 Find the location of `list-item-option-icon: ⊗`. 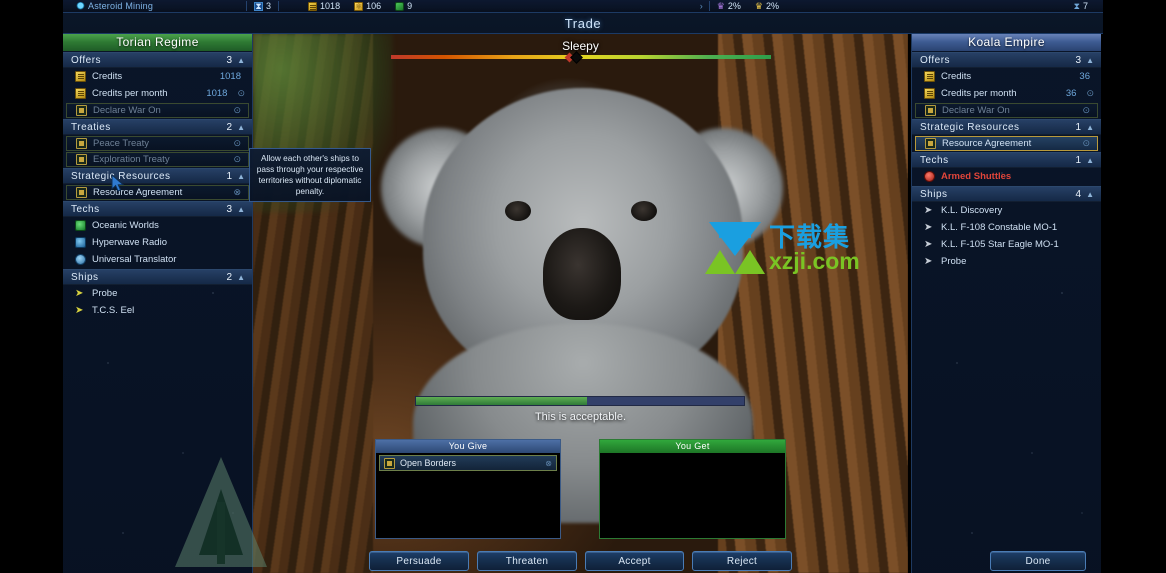

list-item-option-icon: ⊗ is located at coordinates (237, 192).